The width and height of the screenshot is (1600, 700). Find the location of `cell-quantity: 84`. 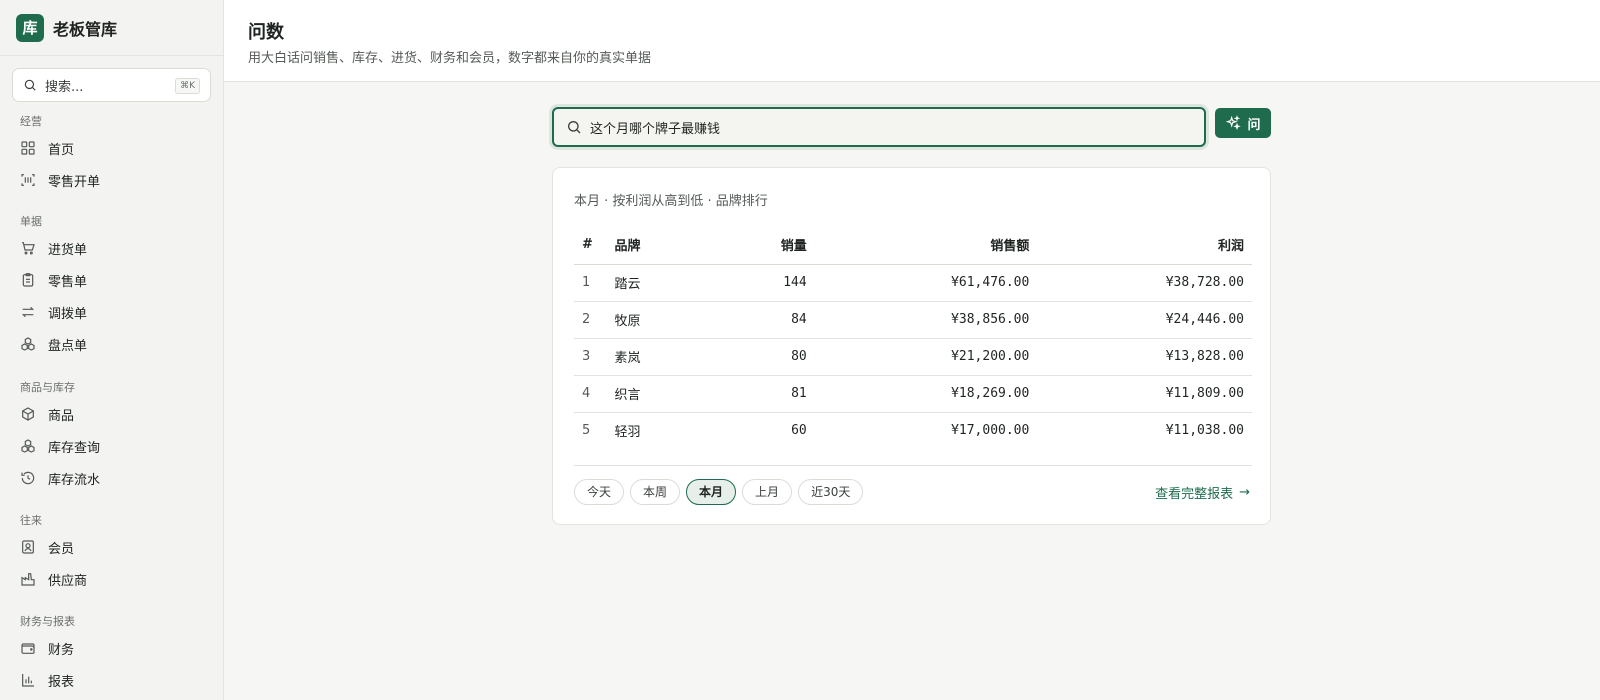

cell-quantity: 84 is located at coordinates (756, 320).